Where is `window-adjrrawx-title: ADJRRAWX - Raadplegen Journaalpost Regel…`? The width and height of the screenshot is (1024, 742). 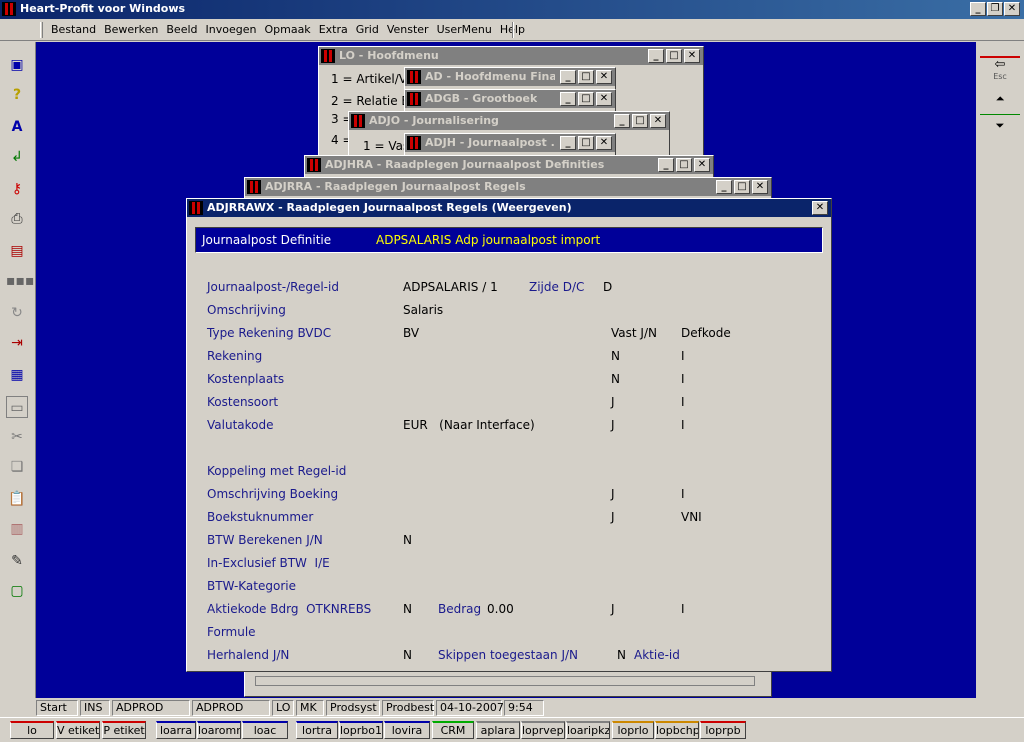 window-adjrrawx-title: ADJRRAWX - Raadplegen Journaalpost Regel… is located at coordinates (509, 208).